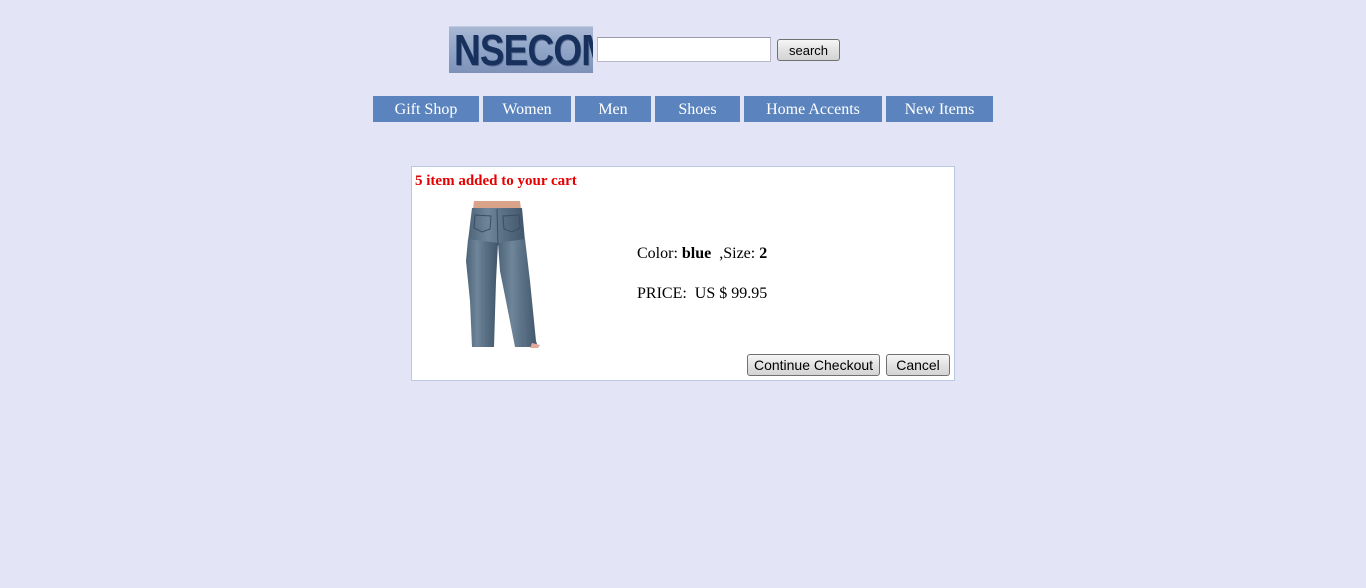  Describe the element at coordinates (523, 49) in the screenshot. I see `logo-text: NSECOM` at that location.